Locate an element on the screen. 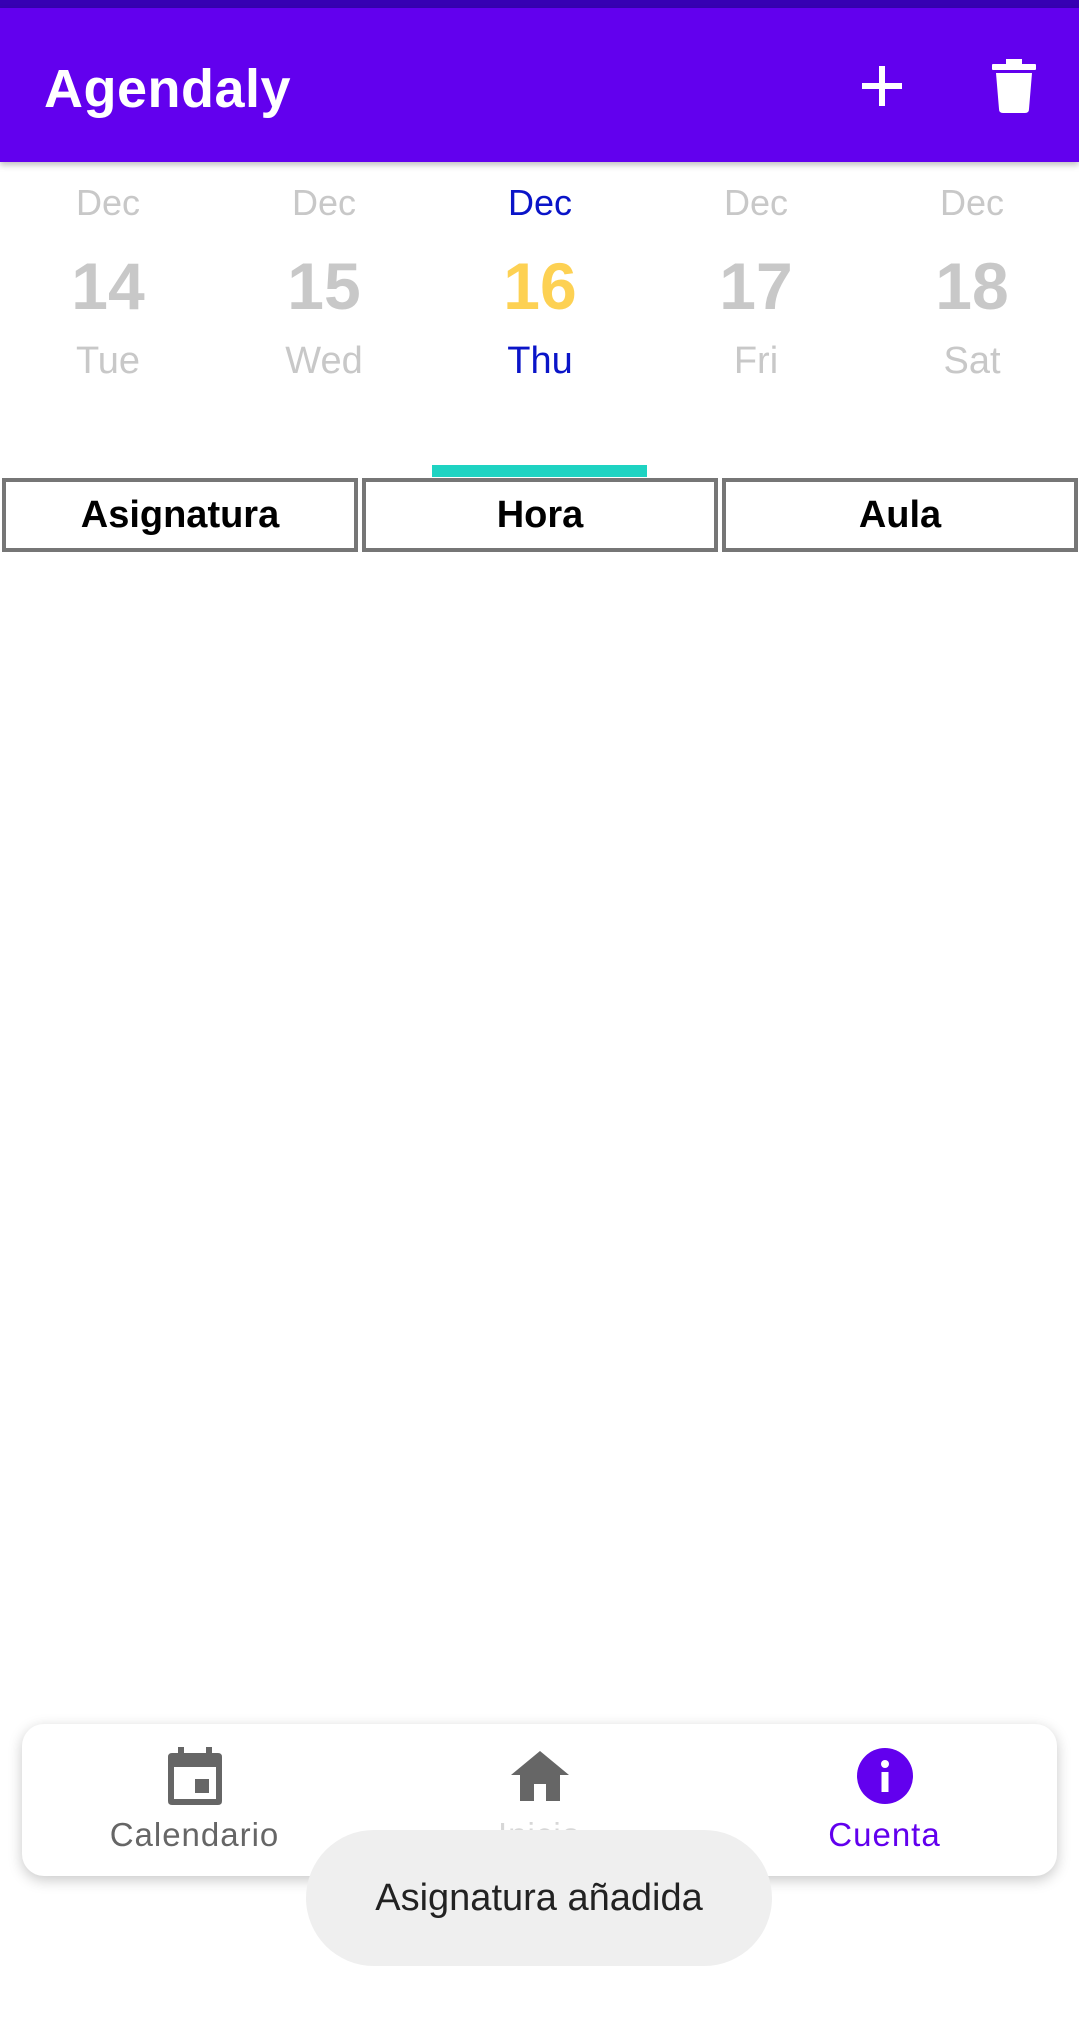 The height and width of the screenshot is (2021, 1079). status-bar-strip is located at coordinates (539, 4).